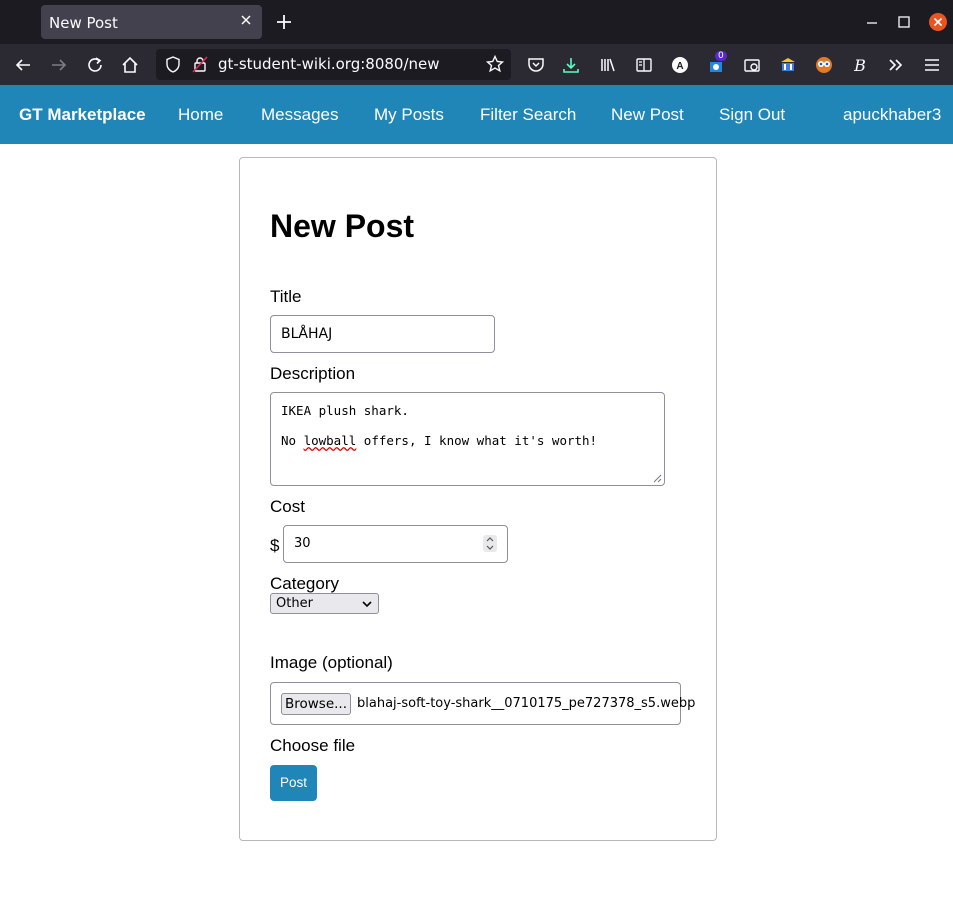 The width and height of the screenshot is (953, 902). What do you see at coordinates (721, 56) in the screenshot?
I see `extension-badge-count: 0` at bounding box center [721, 56].